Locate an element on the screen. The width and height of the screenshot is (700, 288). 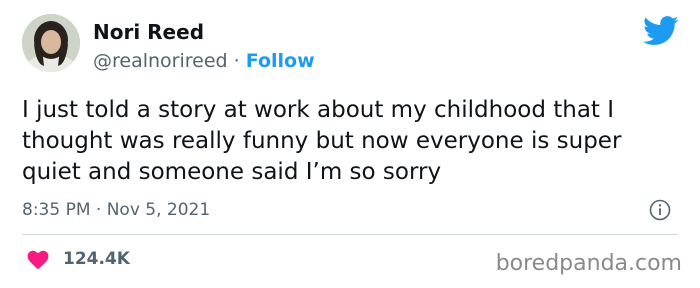
timestamp: 8:35 PM · Nov 5, 2021 is located at coordinates (116, 210).